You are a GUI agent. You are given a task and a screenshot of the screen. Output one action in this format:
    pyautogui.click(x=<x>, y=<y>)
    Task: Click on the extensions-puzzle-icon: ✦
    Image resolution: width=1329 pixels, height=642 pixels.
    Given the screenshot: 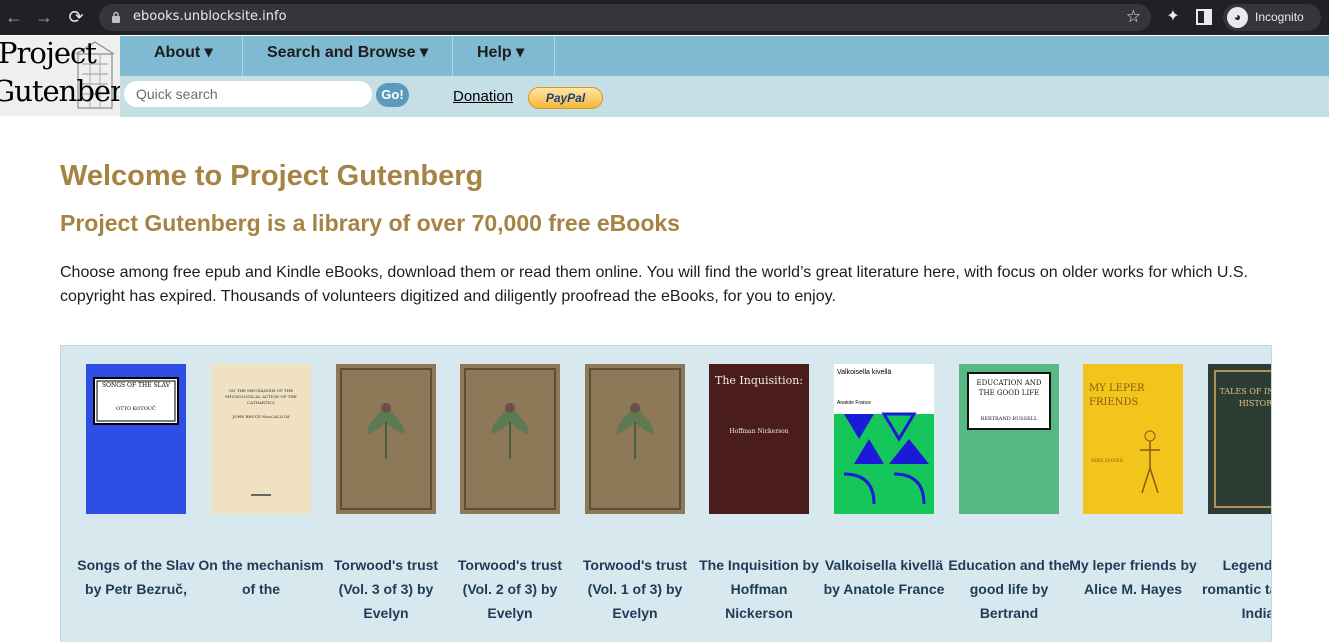 What is the action you would take?
    pyautogui.click(x=1173, y=17)
    